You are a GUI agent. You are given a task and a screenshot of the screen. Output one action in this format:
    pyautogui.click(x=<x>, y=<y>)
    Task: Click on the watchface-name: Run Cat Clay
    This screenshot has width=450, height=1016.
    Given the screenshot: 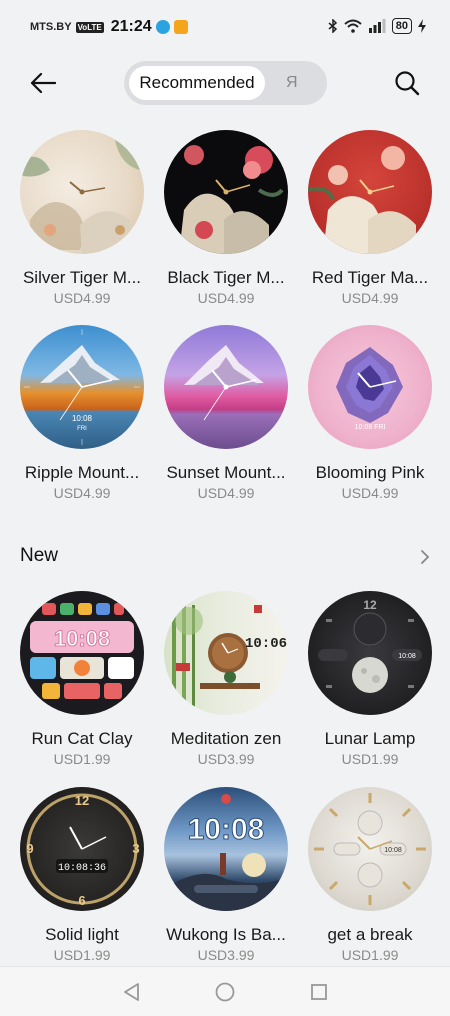 What is the action you would take?
    pyautogui.click(x=82, y=738)
    